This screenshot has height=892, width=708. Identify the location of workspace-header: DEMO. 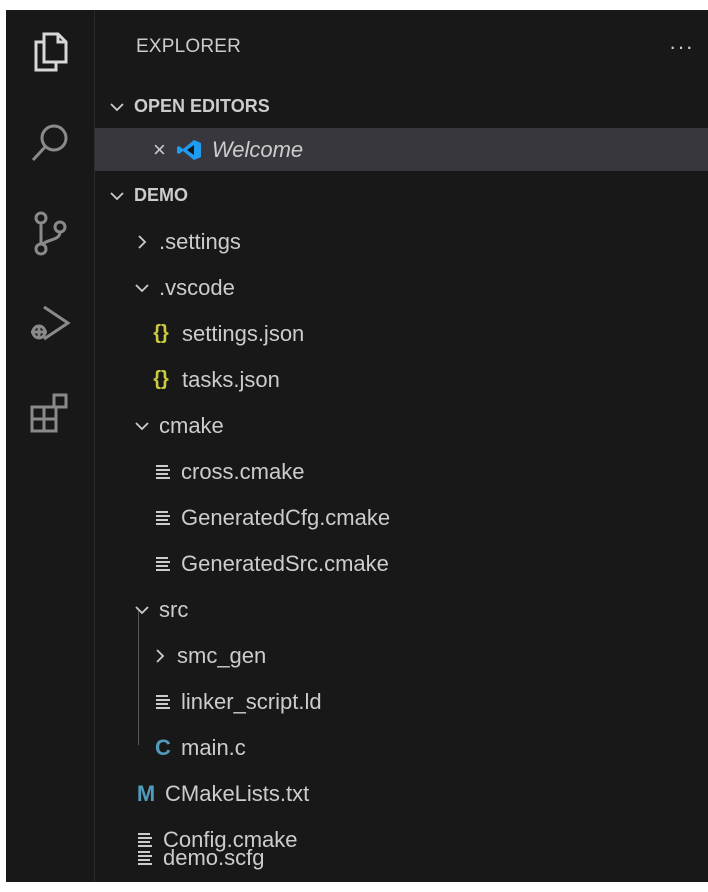
(401, 195).